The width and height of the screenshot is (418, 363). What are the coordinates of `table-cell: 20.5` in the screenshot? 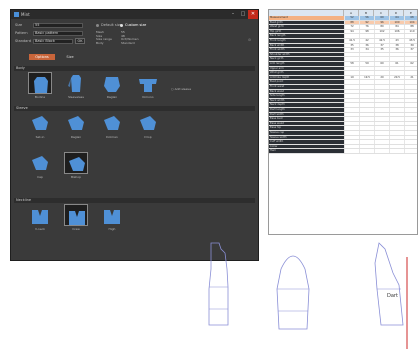 It's located at (396, 77).